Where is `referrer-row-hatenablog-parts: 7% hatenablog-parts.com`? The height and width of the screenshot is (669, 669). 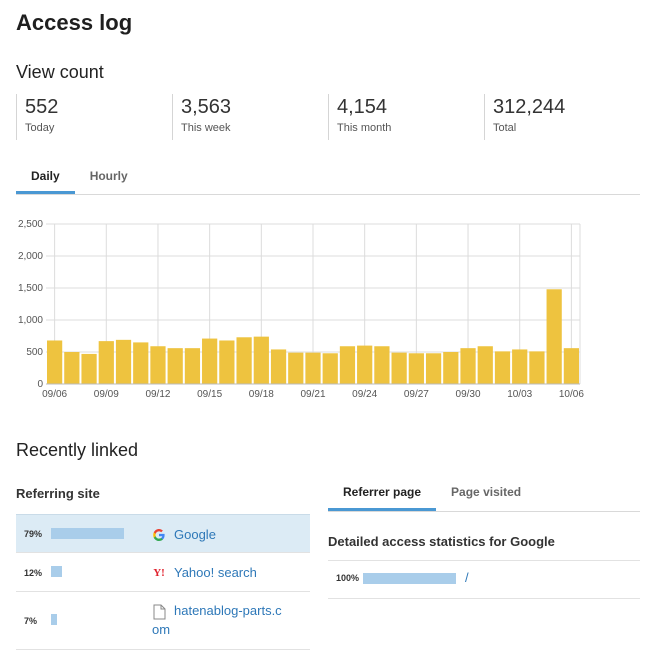 referrer-row-hatenablog-parts: 7% hatenablog-parts.com is located at coordinates (163, 621).